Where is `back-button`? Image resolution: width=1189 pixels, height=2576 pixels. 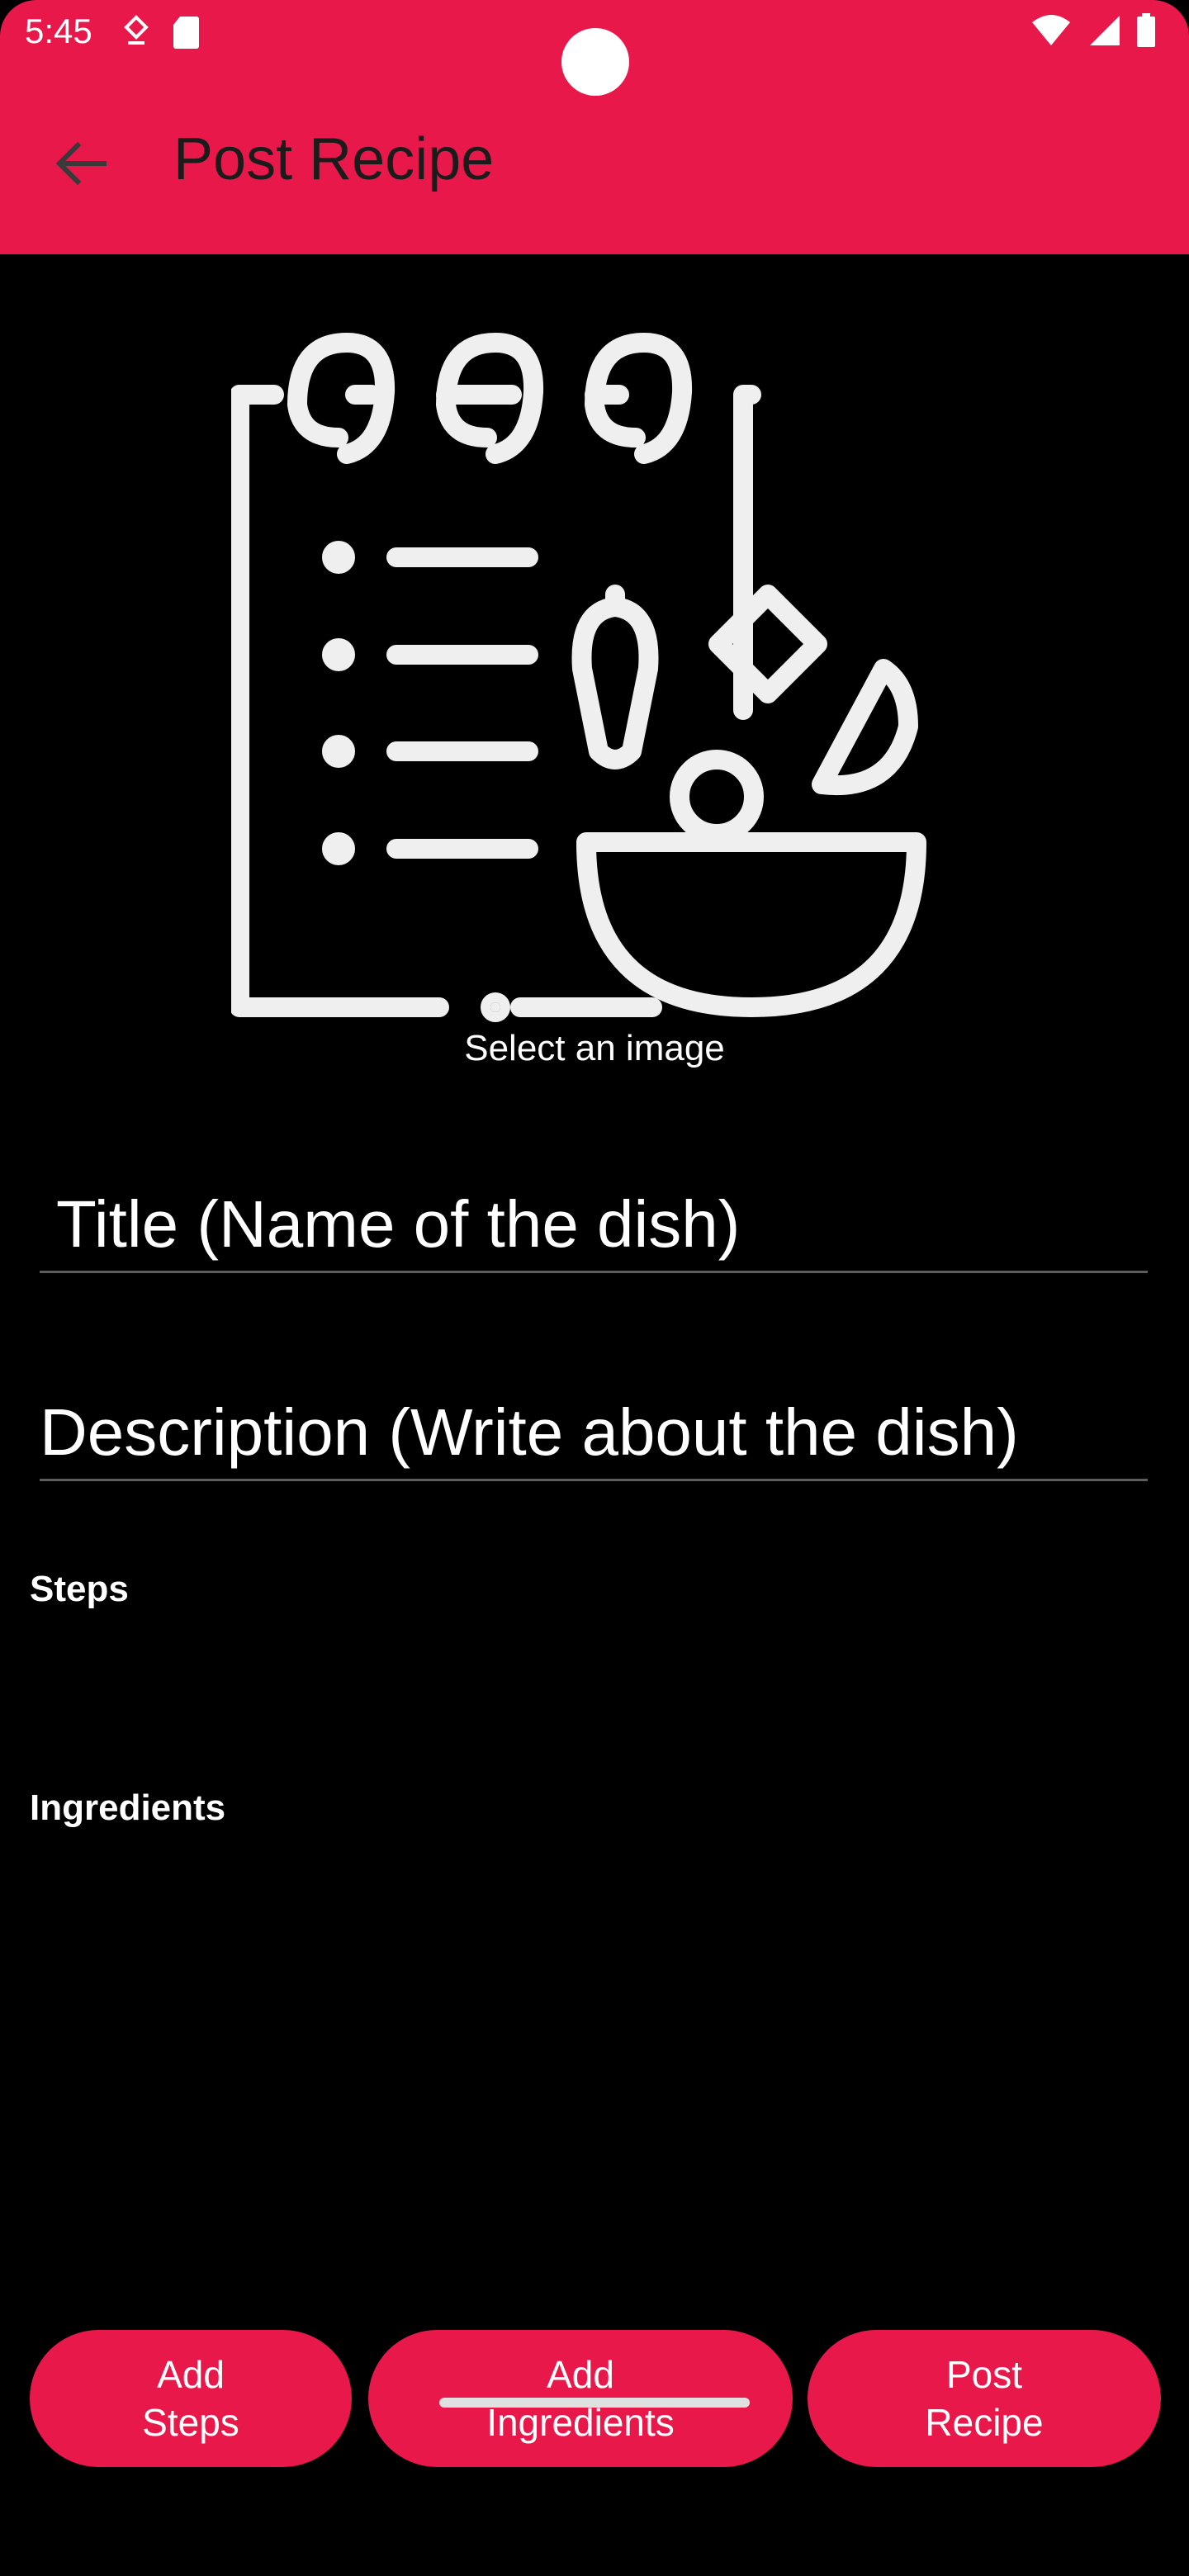 back-button is located at coordinates (81, 163).